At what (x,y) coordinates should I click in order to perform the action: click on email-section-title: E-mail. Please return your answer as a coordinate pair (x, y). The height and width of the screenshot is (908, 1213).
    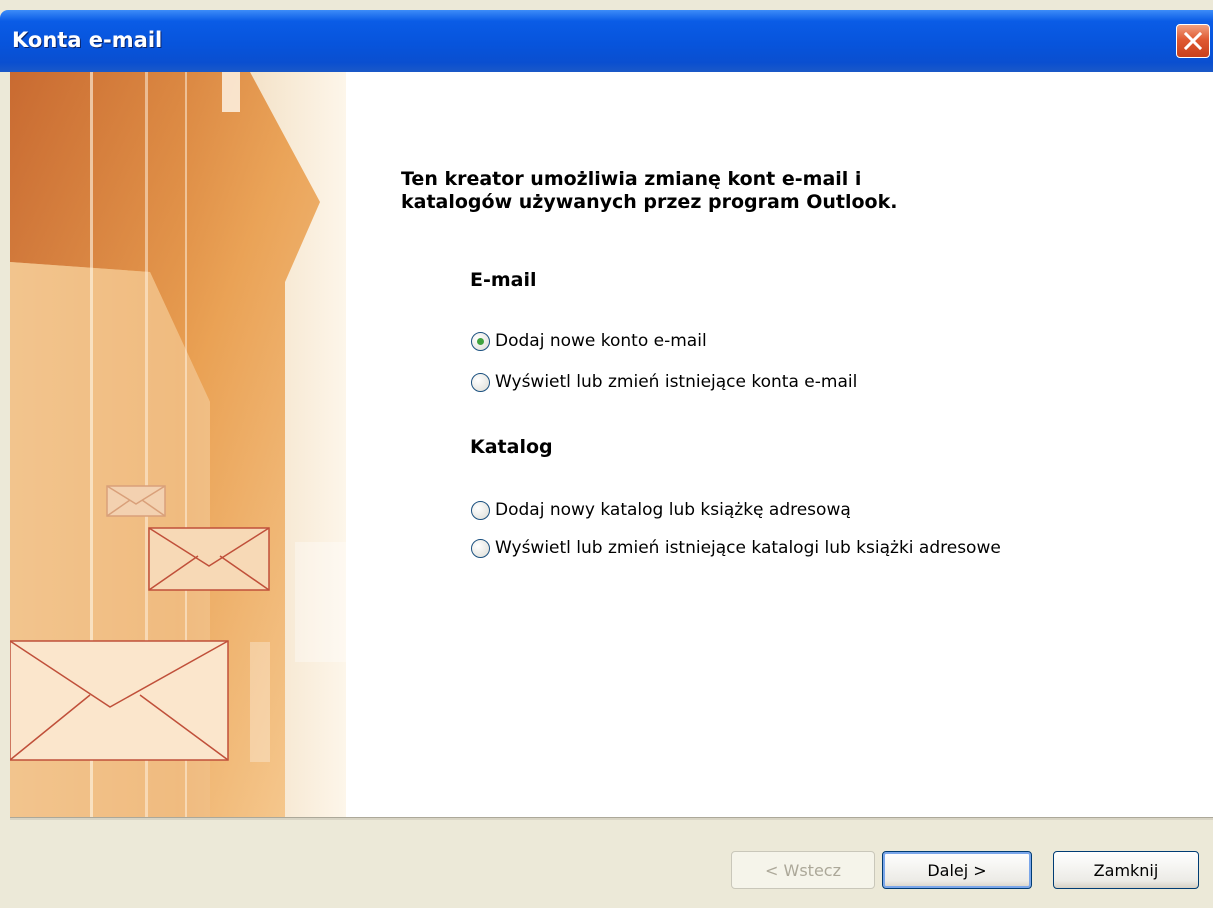
    Looking at the image, I should click on (503, 280).